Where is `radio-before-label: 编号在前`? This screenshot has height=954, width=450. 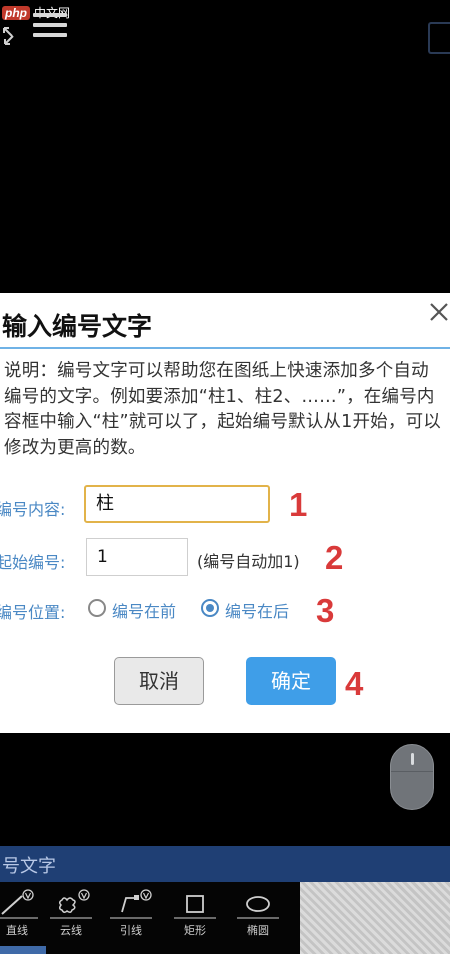 radio-before-label: 编号在前 is located at coordinates (144, 610).